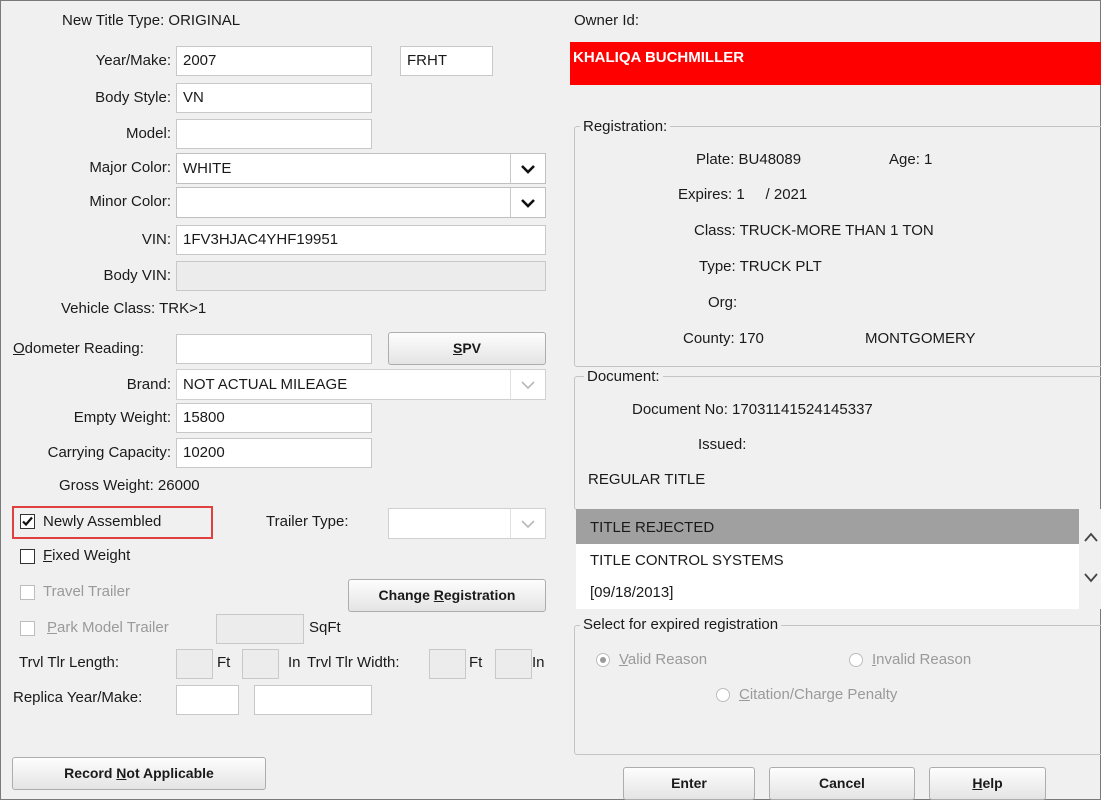  I want to click on trvl-tlr-width-label: Trvl Tlr Width:, so click(353, 662).